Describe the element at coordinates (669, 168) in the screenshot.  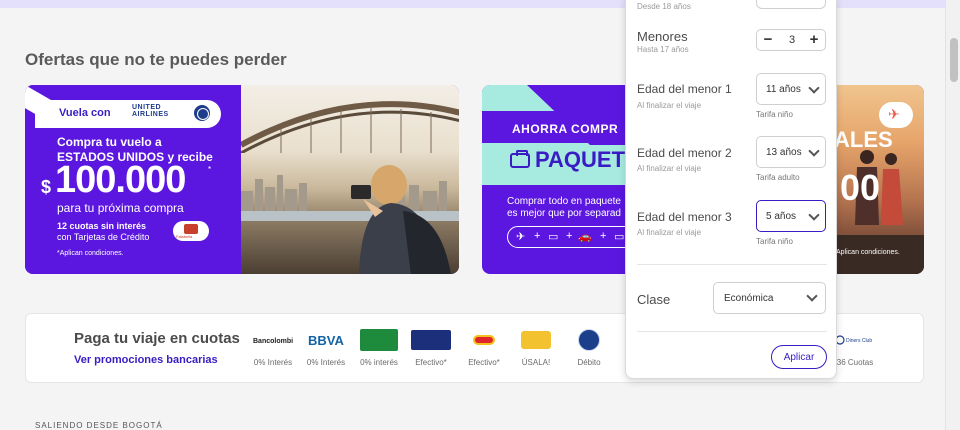
I see `child-age-hint-2: Al finalizar el viaje` at that location.